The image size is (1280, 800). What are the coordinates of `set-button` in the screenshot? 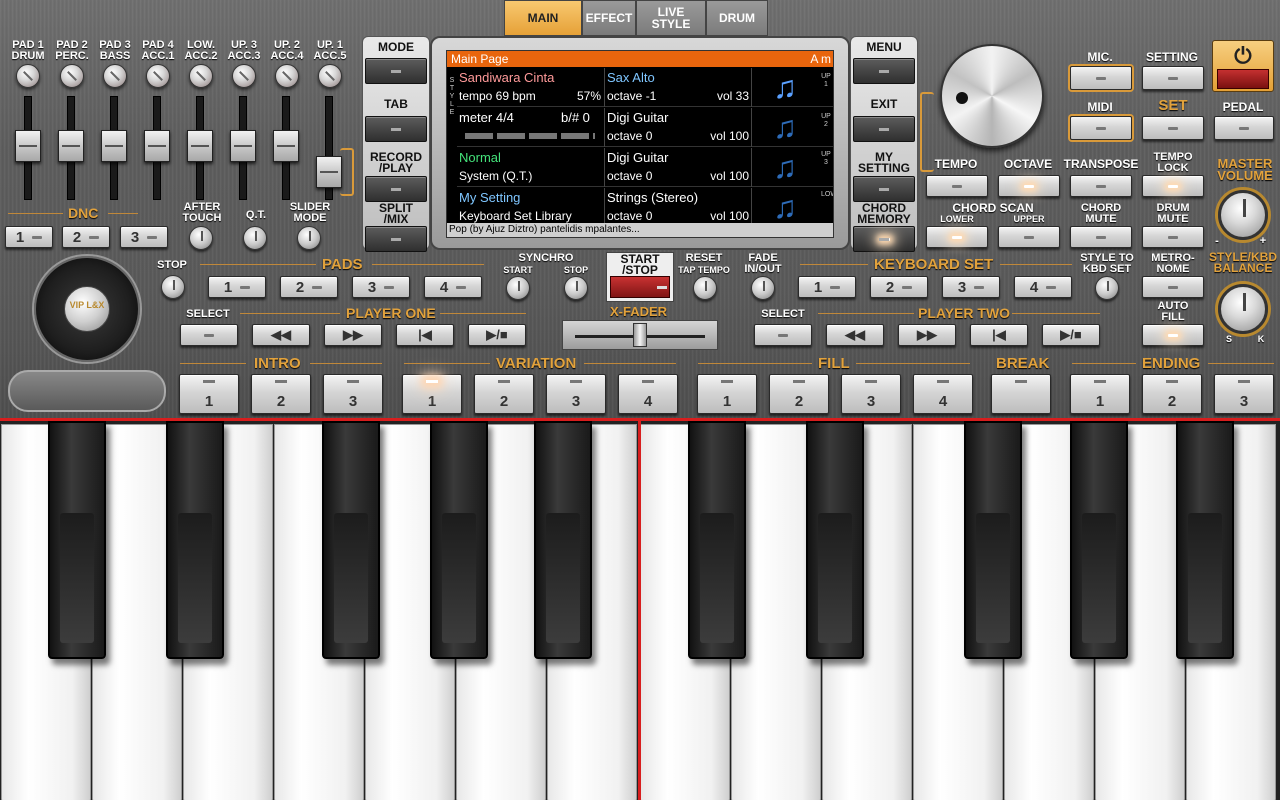 It's located at (1173, 128).